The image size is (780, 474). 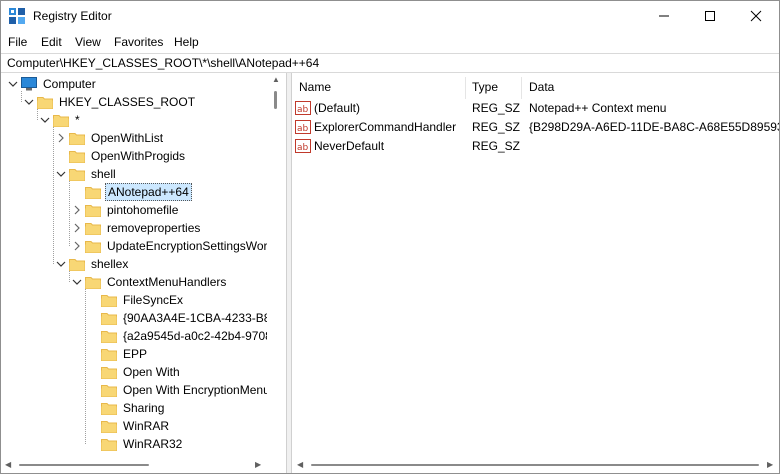 What do you see at coordinates (315, 87) in the screenshot?
I see `column-header-name: Name` at bounding box center [315, 87].